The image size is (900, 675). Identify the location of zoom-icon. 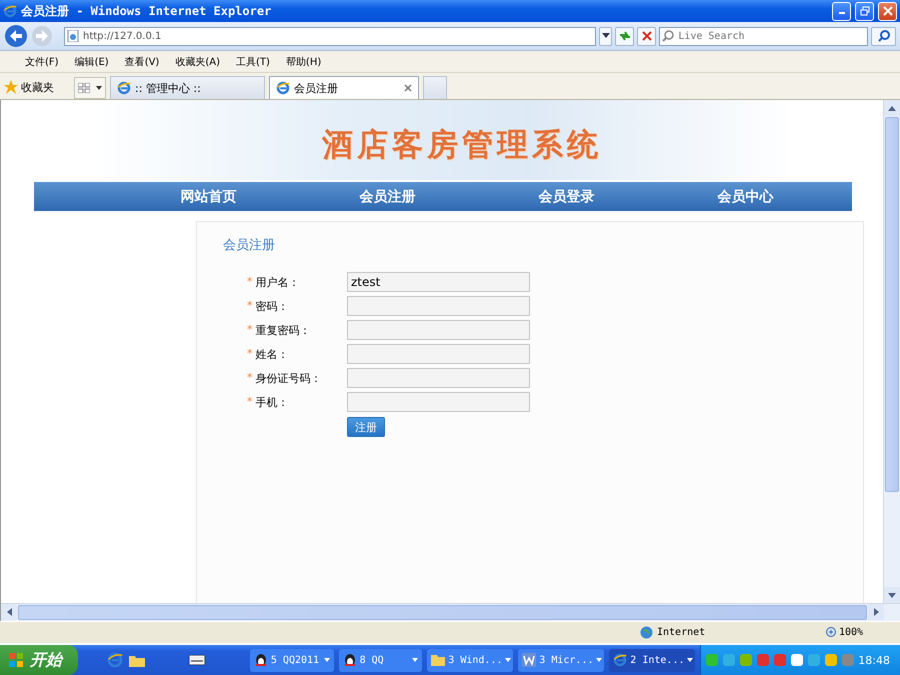
(830, 632).